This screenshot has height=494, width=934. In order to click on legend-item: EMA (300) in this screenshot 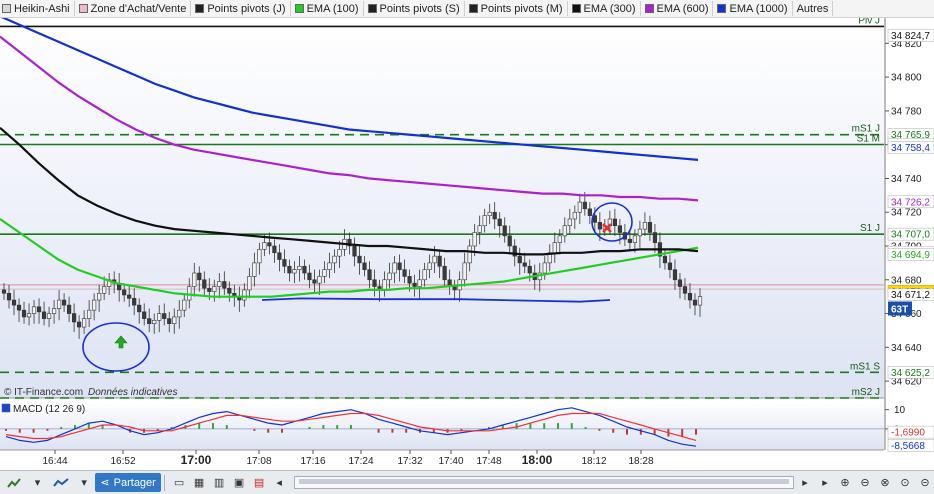, I will do `click(605, 8)`.